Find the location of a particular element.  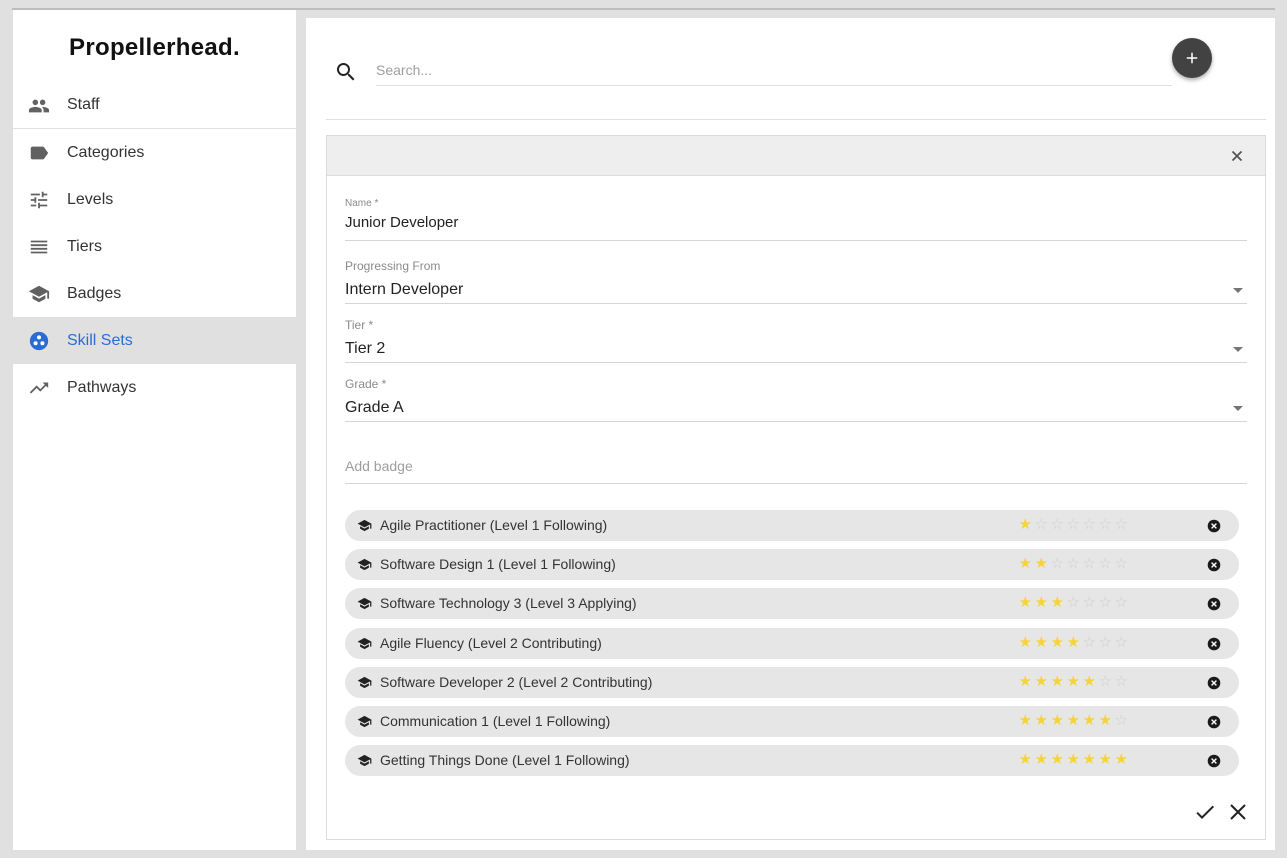

star-rating: ★★☆☆☆☆☆ is located at coordinates (1074, 563).